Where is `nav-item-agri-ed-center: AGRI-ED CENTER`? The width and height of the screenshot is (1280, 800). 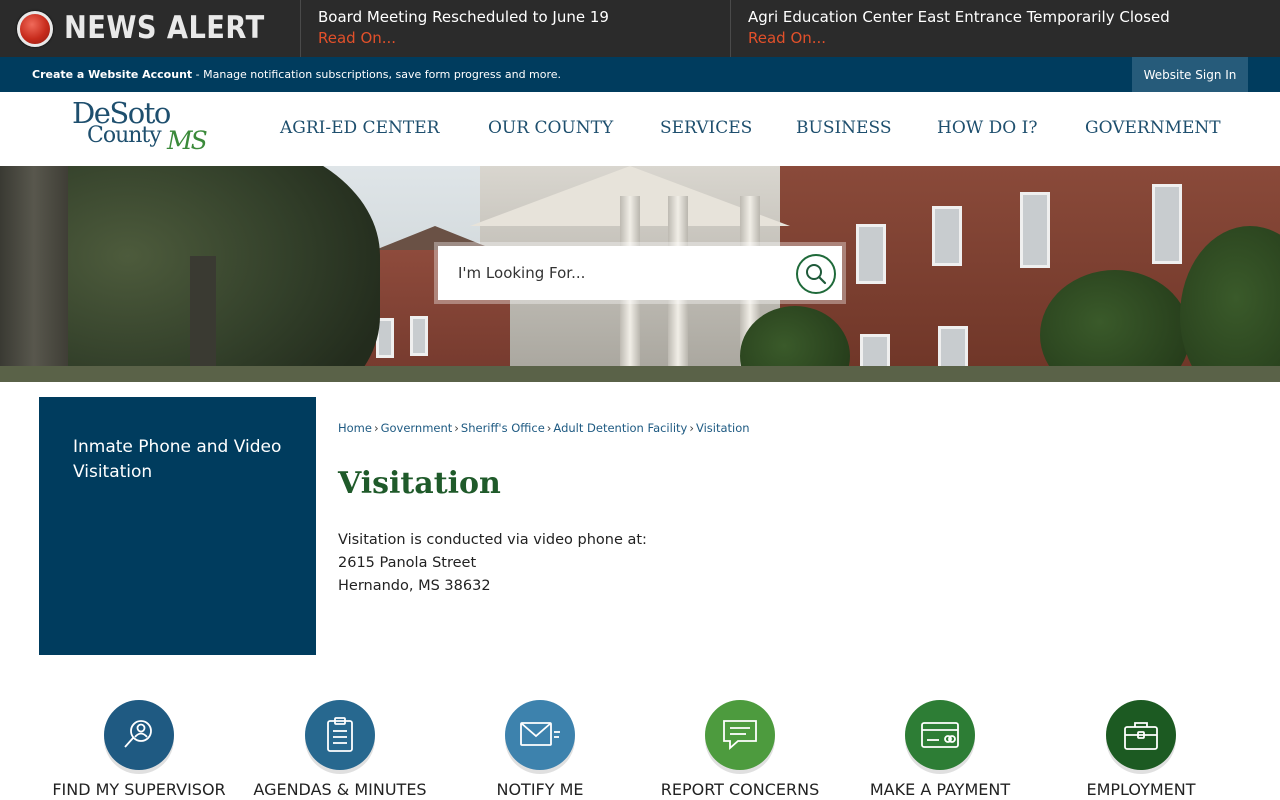 nav-item-agri-ed-center: AGRI-ED CENTER is located at coordinates (359, 128).